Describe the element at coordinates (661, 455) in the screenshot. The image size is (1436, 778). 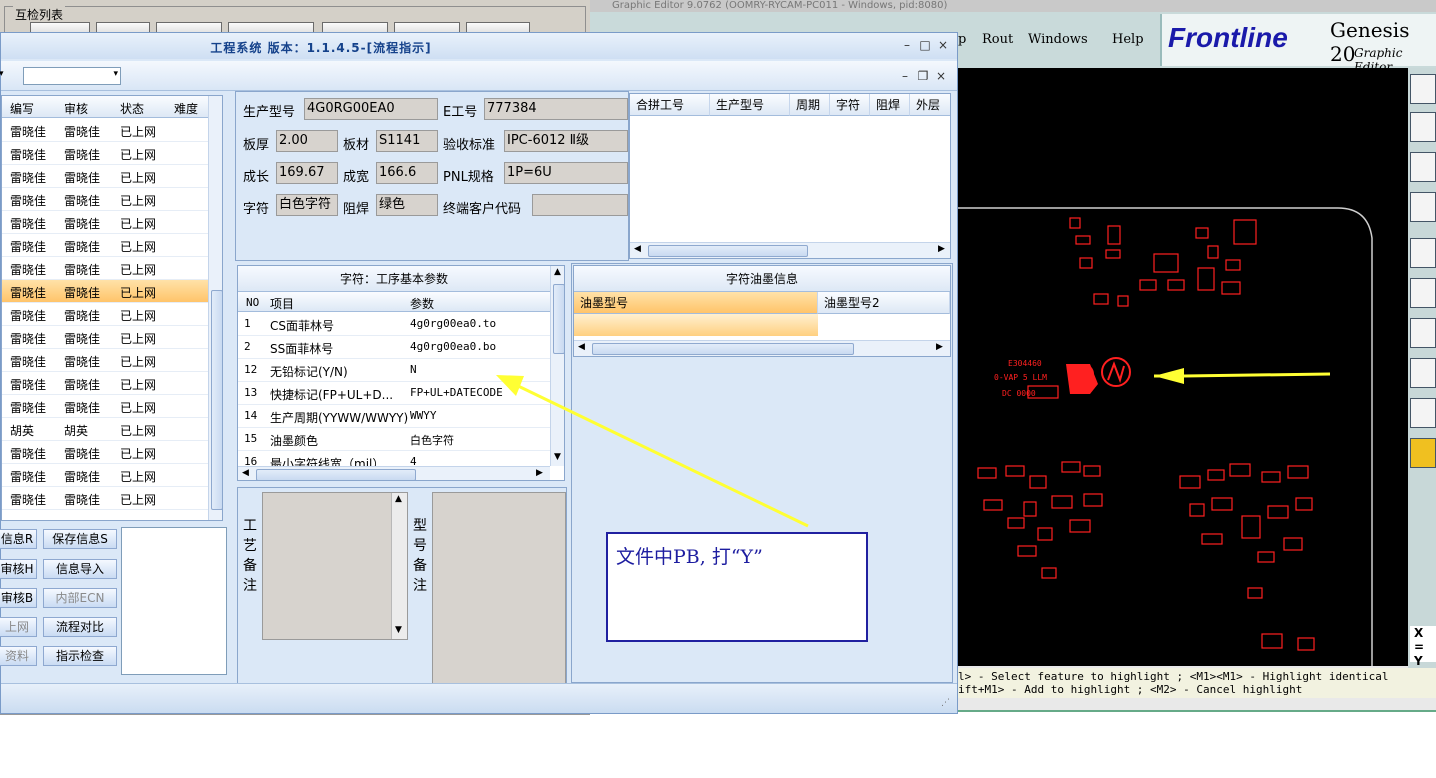
I see `annotation-arrow-line` at that location.